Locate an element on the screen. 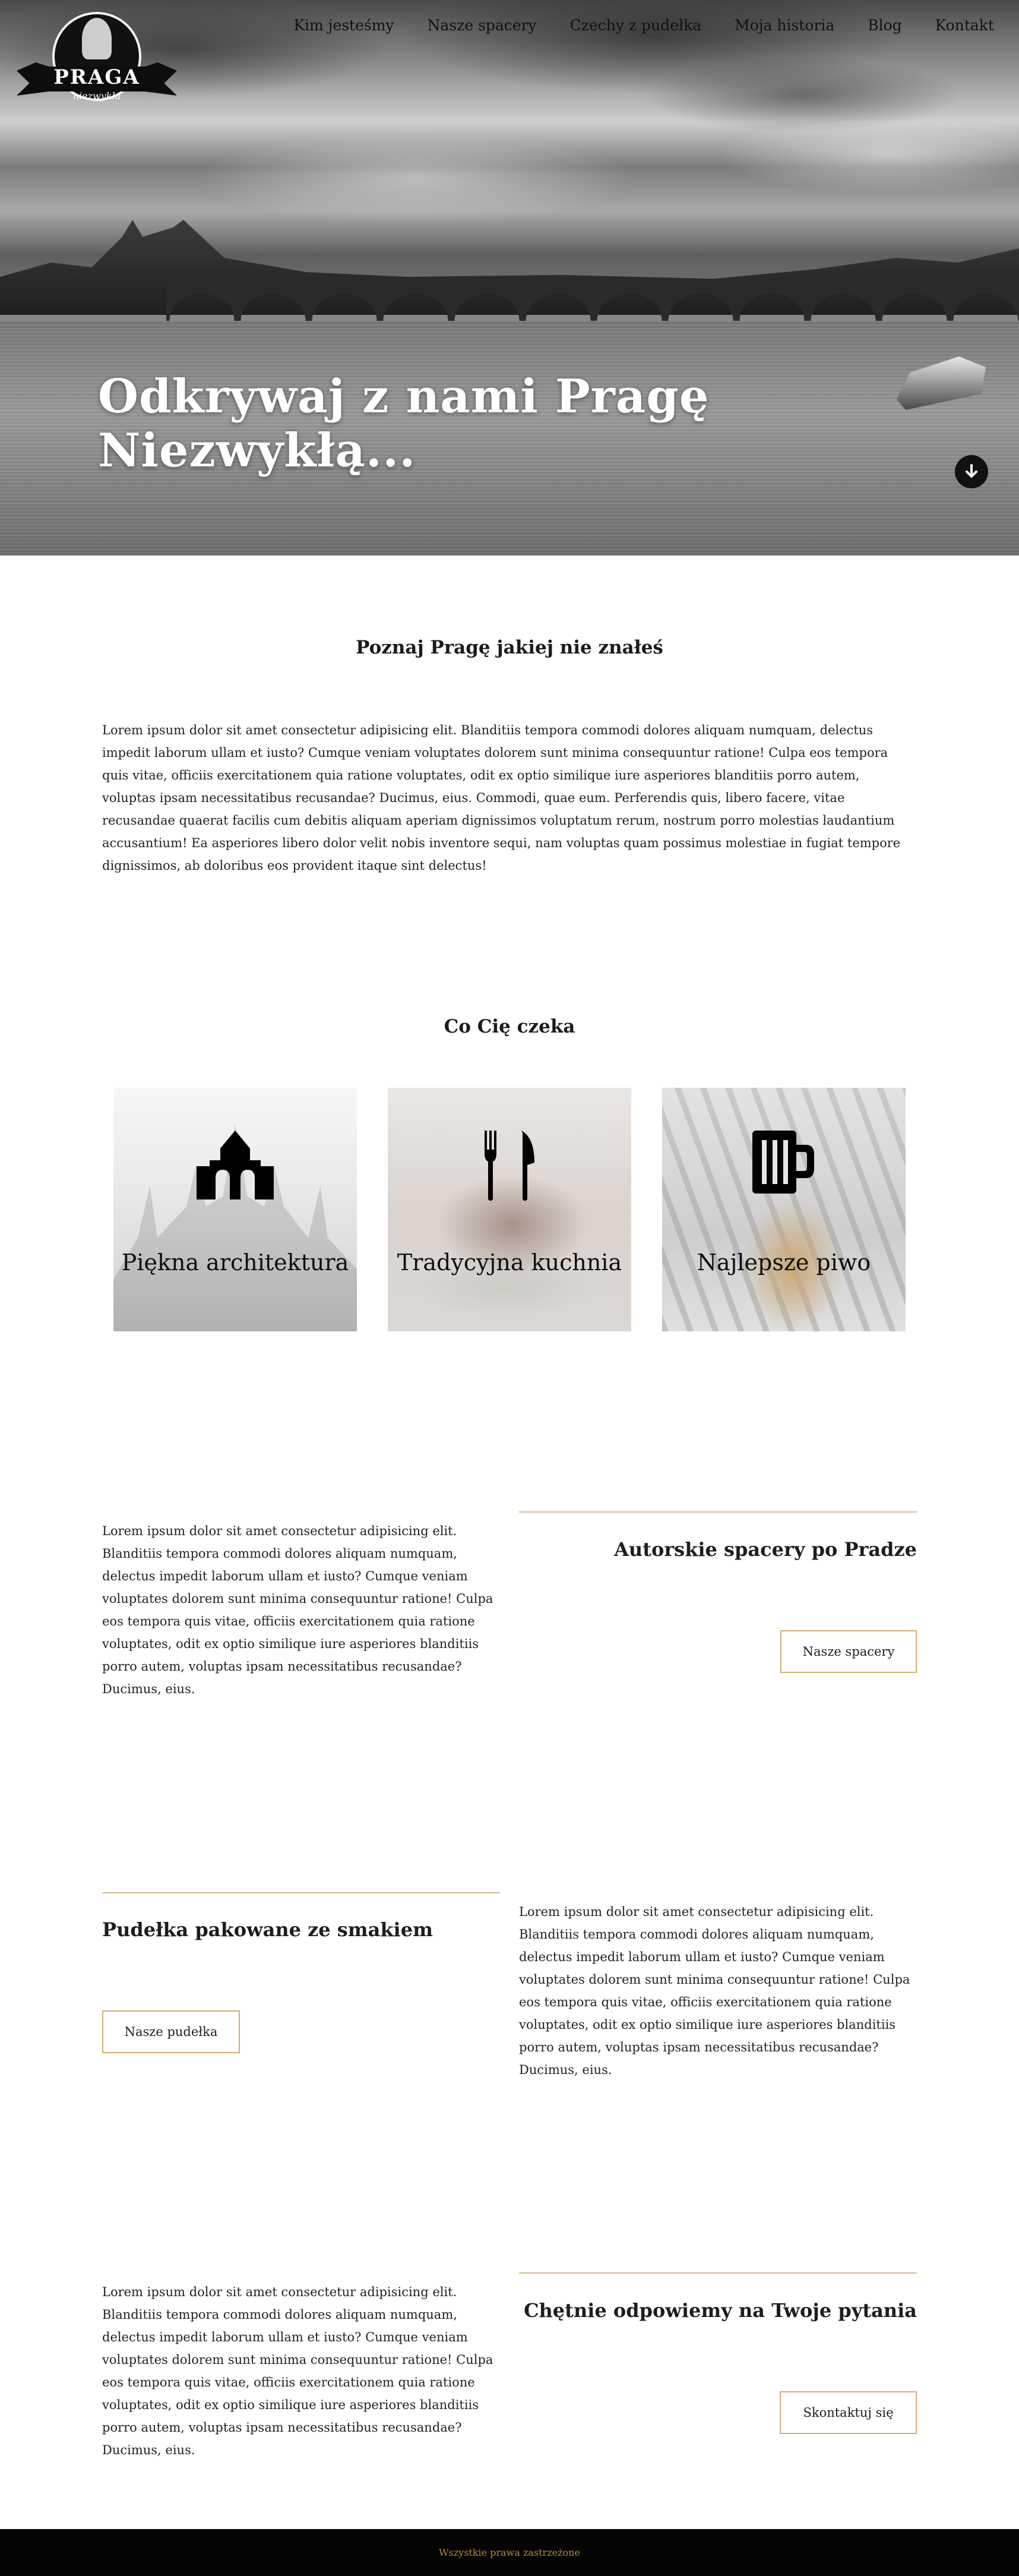 This screenshot has height=2576, width=1019. copyright-text: Wszystkie prawa zastrzeżone is located at coordinates (509, 2552).